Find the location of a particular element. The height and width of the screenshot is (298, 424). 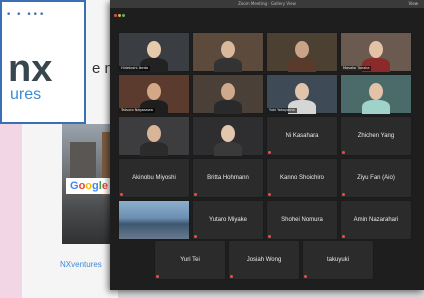

participant-name: Yuki Yokoyama is located at coordinates (282, 110).